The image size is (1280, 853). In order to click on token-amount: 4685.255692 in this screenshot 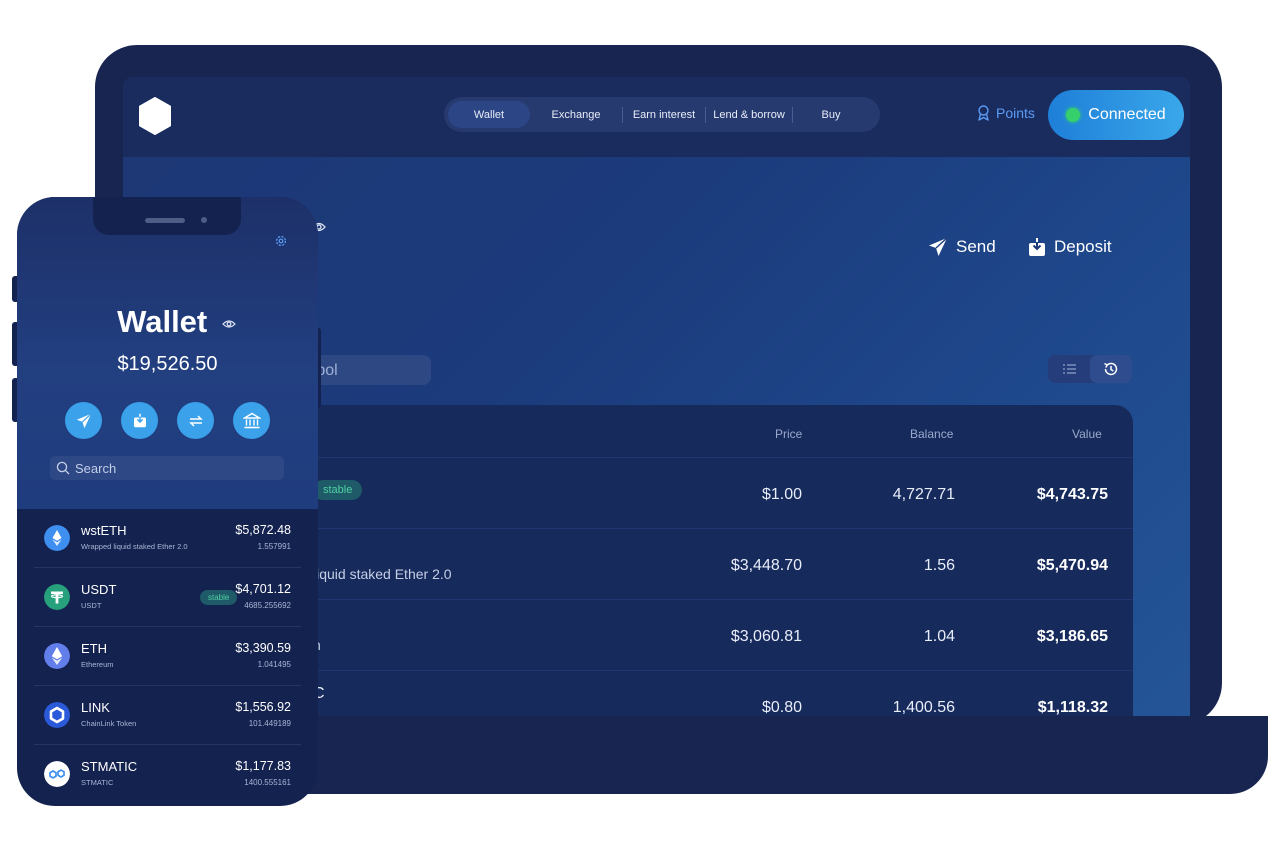, I will do `click(267, 605)`.